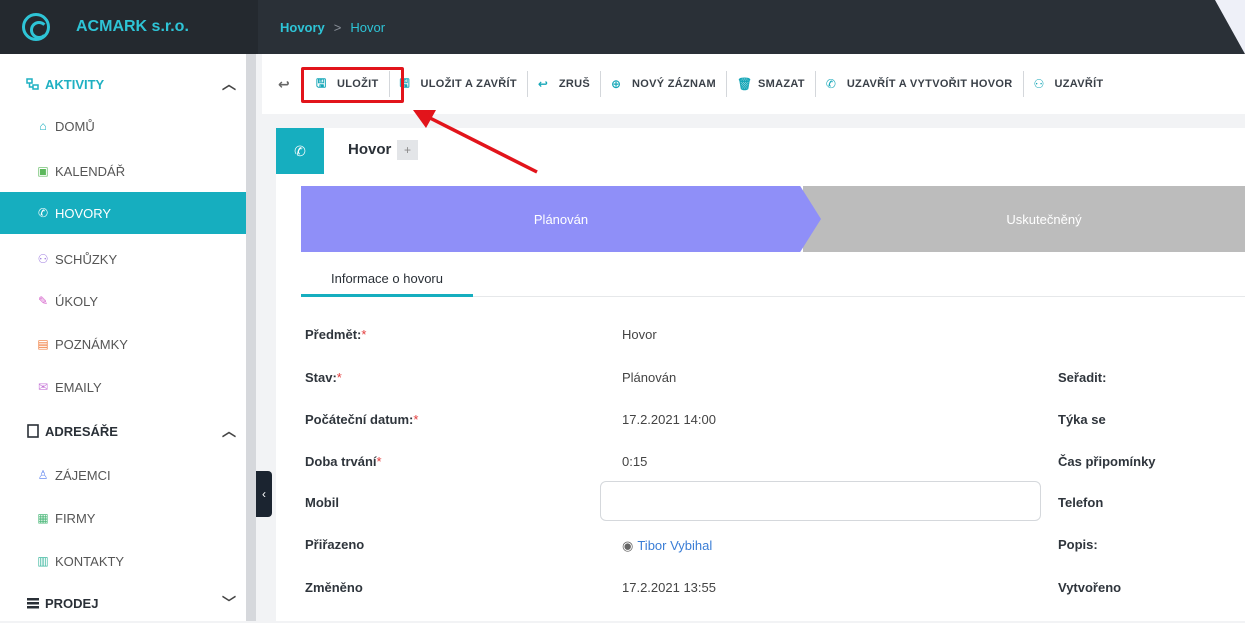 This screenshot has width=1245, height=623. What do you see at coordinates (123, 475) in the screenshot?
I see `sidebar-item-zajemci: ♙ ZÁJEMCI` at bounding box center [123, 475].